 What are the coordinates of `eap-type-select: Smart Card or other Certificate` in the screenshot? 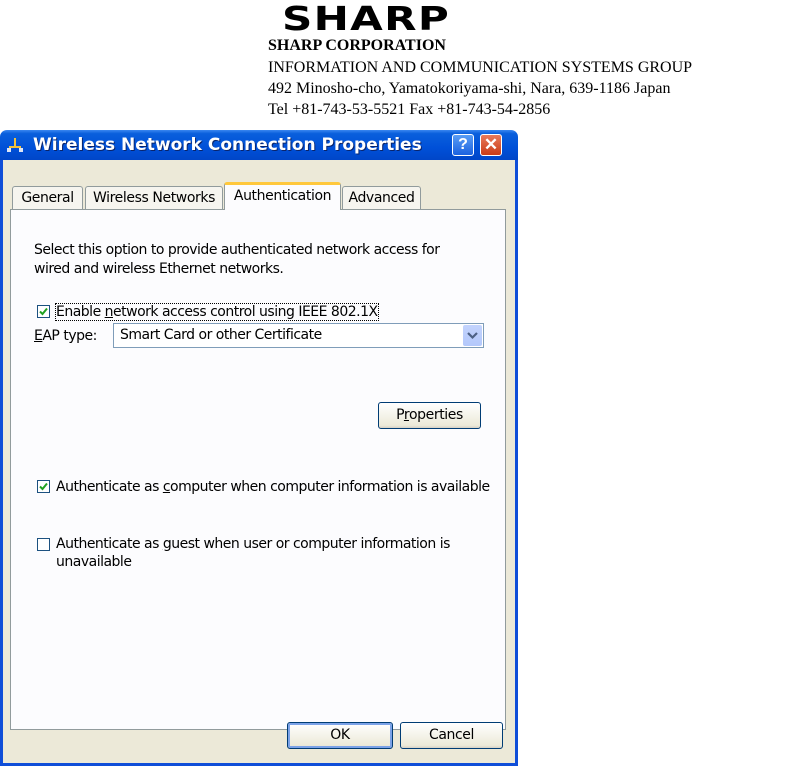 It's located at (298, 335).